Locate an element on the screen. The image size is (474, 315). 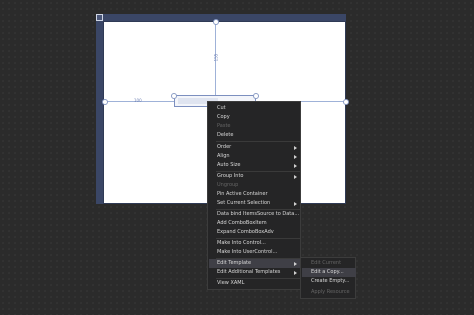
menu-item-label: Auto Size is located at coordinates (229, 165).